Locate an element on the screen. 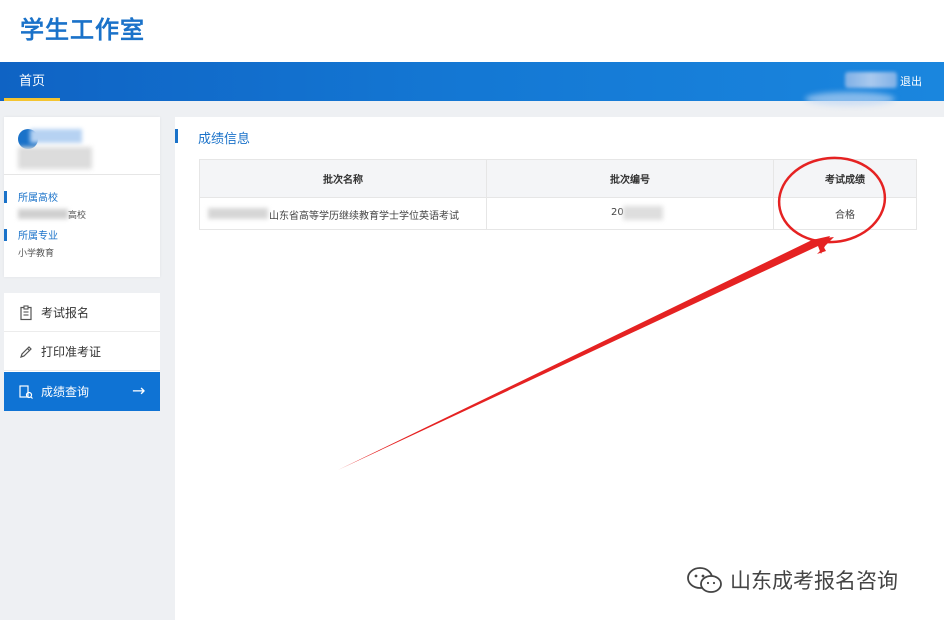 The image size is (944, 620). table-header-row: 批次名称 批次编号 考试成绩 is located at coordinates (558, 178).